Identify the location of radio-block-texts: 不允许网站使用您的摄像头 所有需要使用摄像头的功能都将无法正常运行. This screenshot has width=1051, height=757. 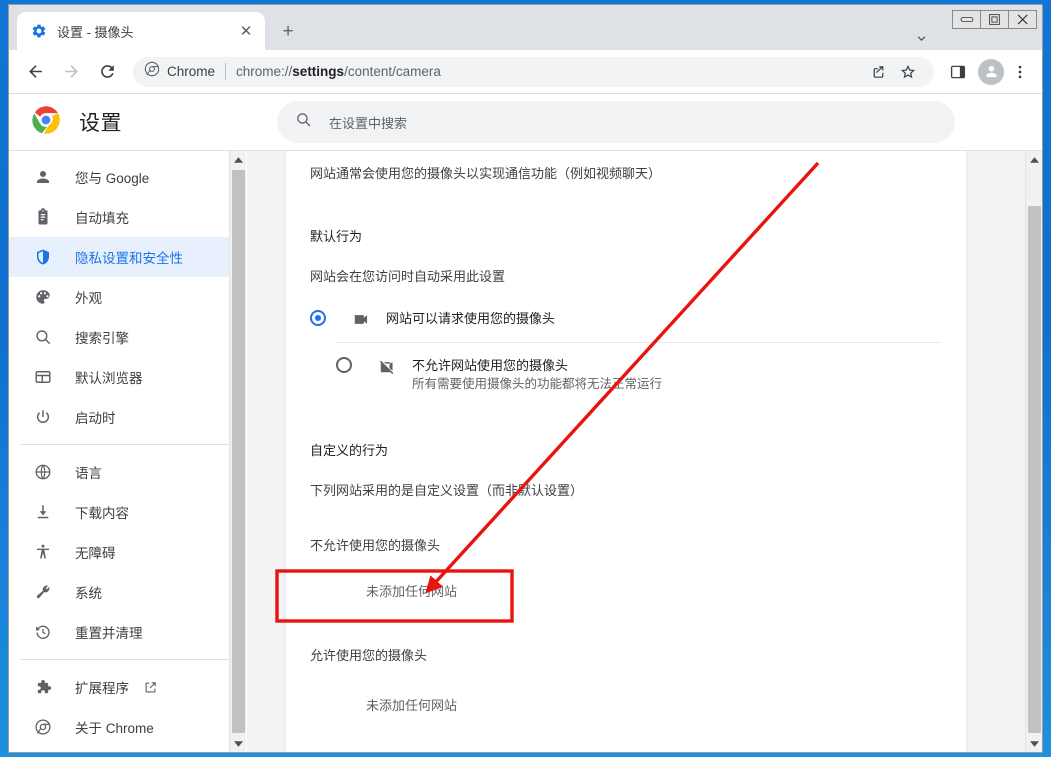
(537, 375).